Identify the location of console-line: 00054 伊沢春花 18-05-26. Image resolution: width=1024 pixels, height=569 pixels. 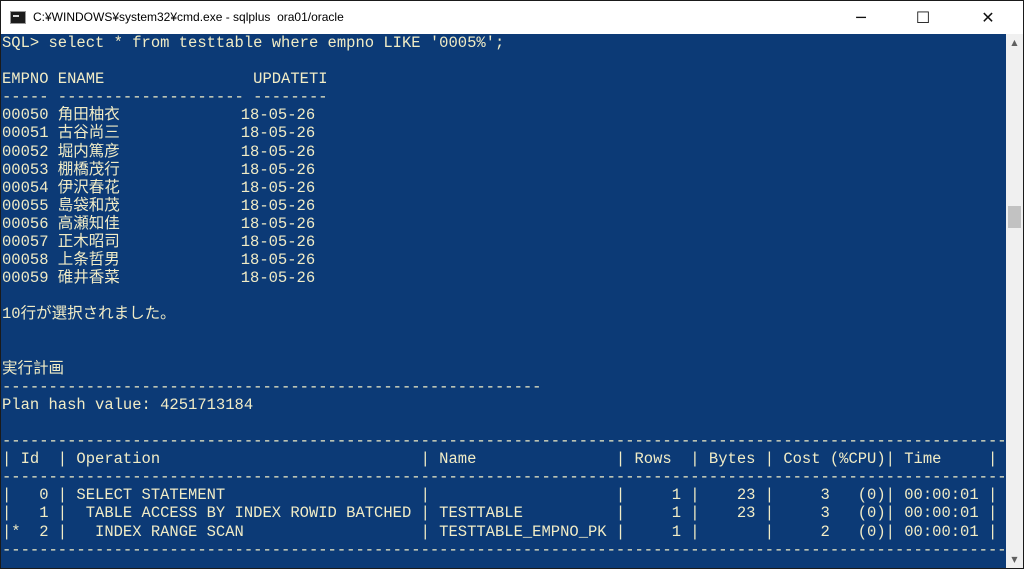
(159, 187).